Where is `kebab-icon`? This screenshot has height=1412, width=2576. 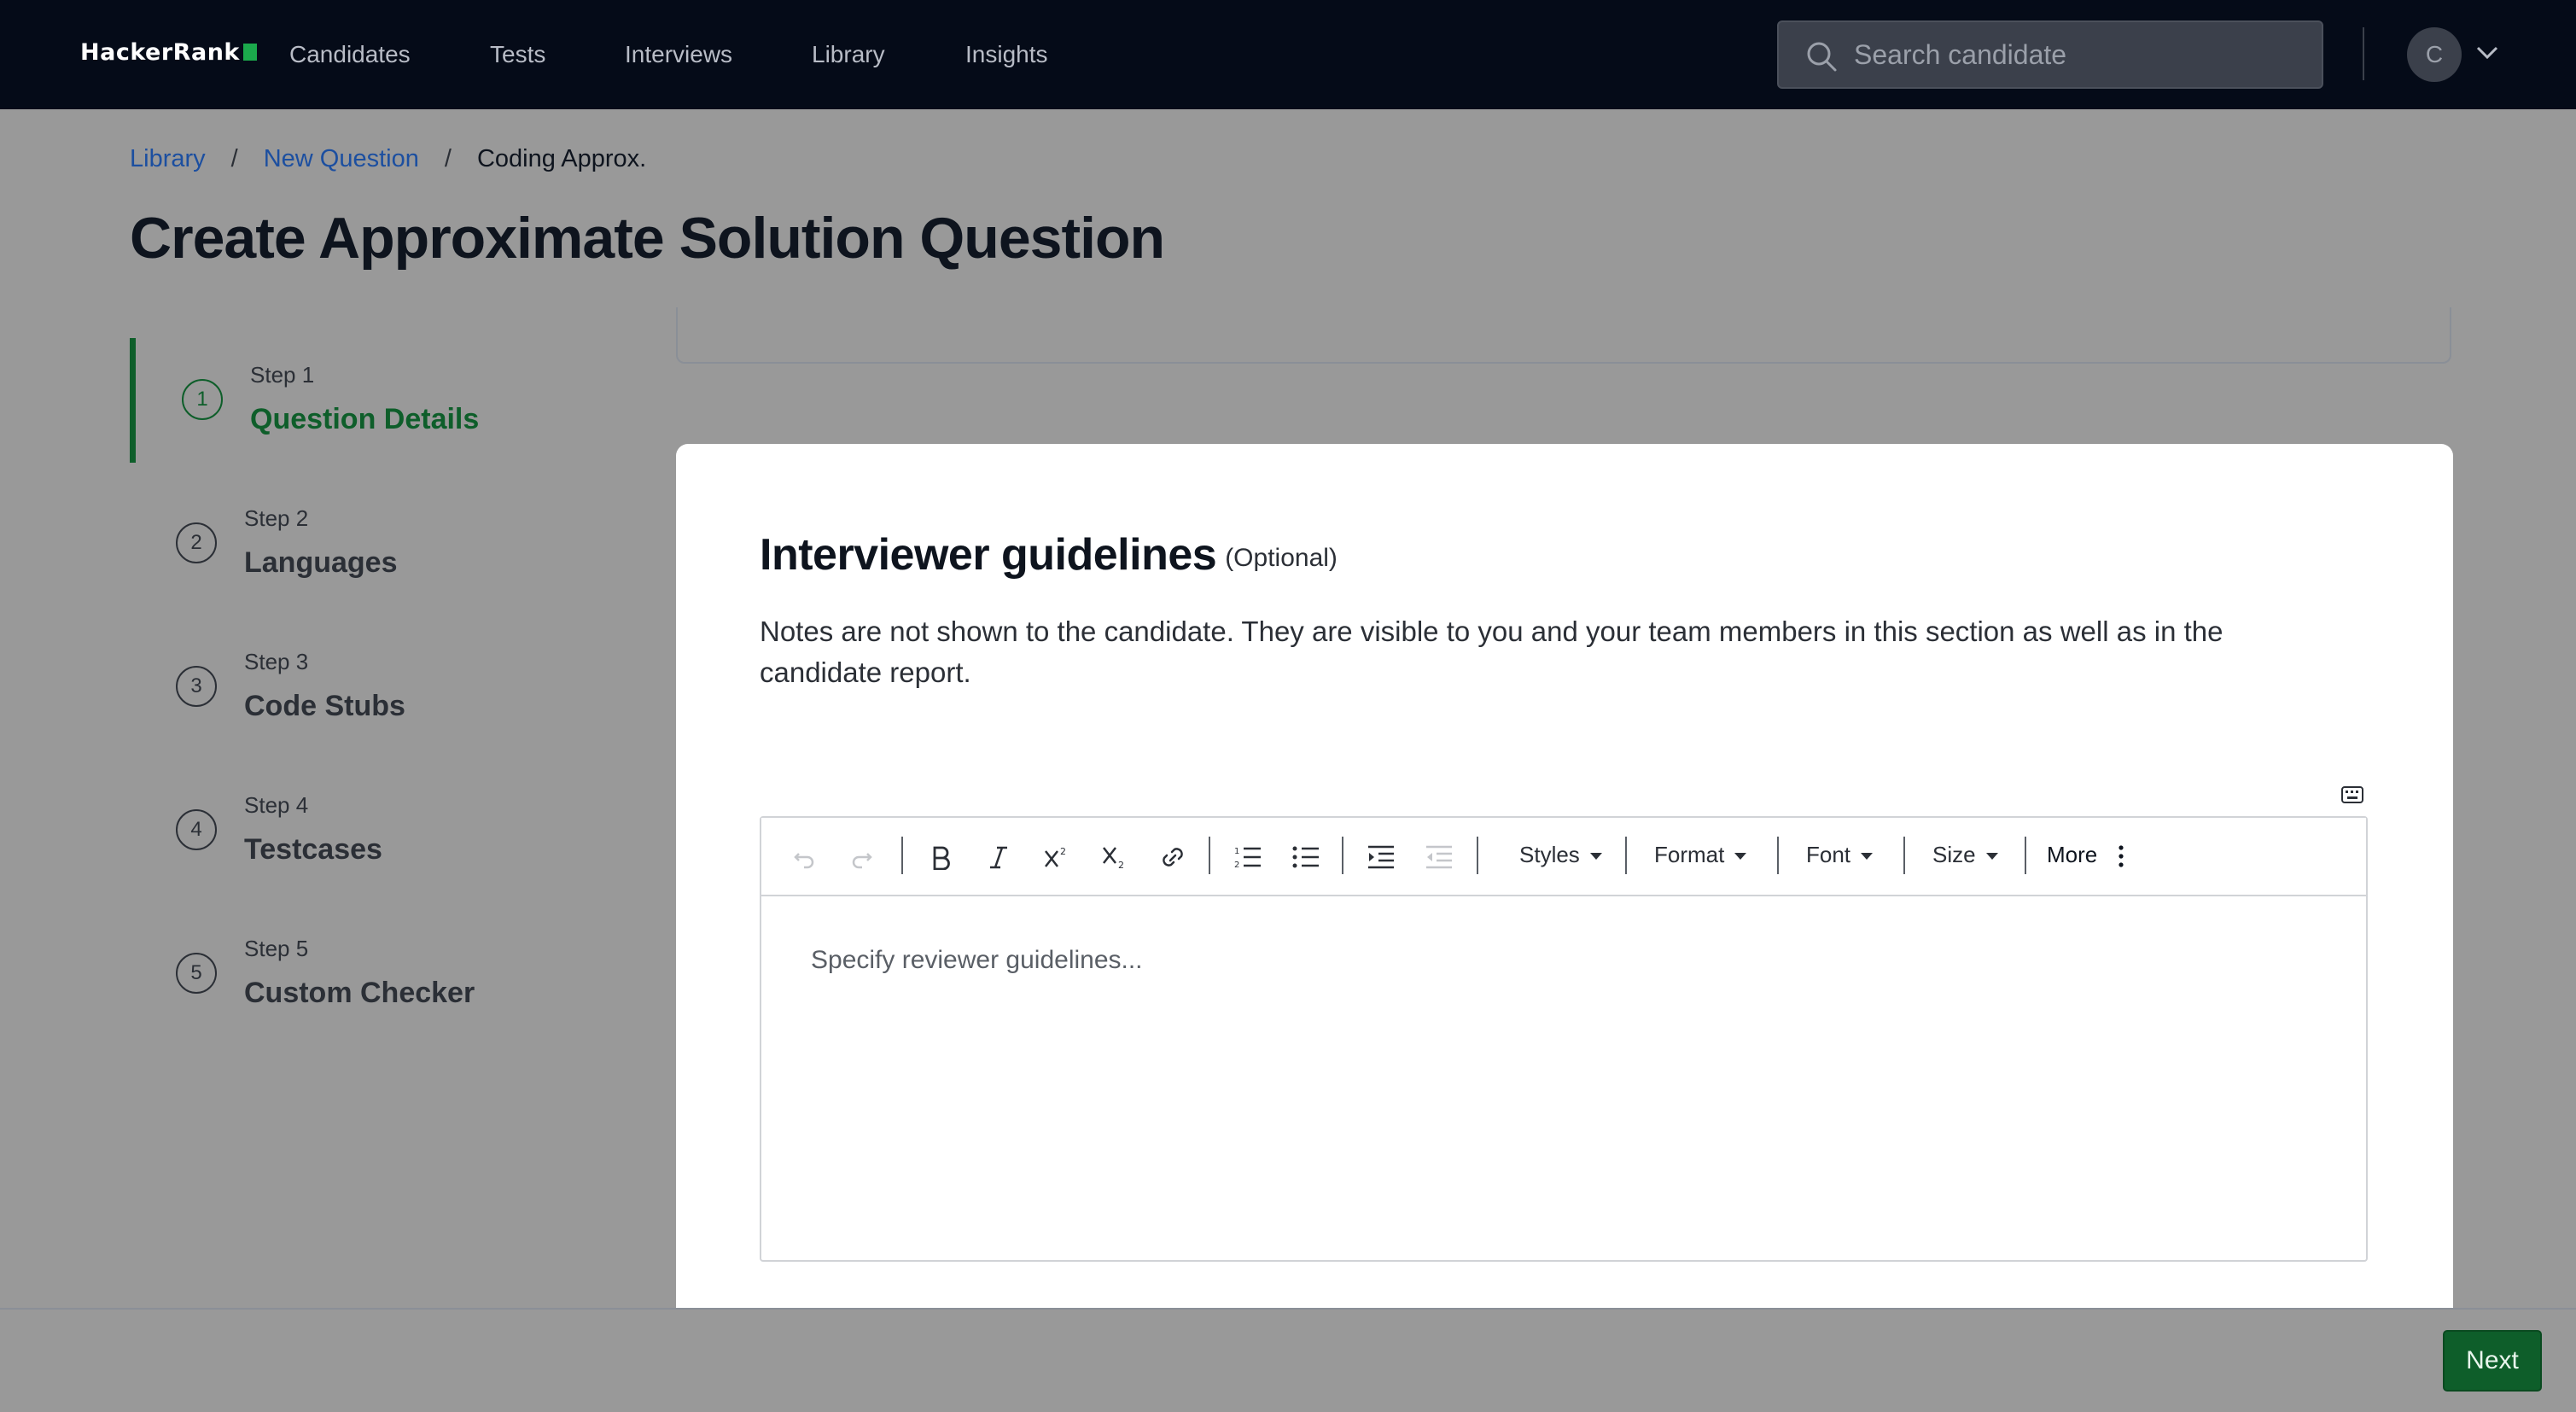 kebab-icon is located at coordinates (2121, 856).